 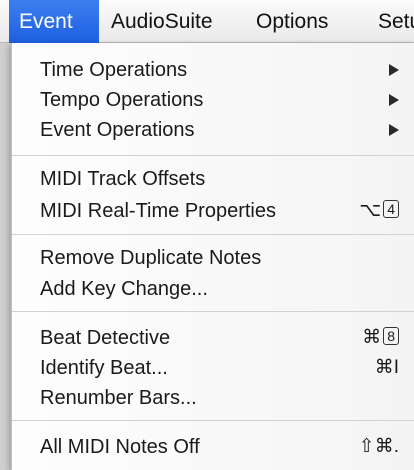 I want to click on shortcut-command-i: ⌘I, so click(x=387, y=368).